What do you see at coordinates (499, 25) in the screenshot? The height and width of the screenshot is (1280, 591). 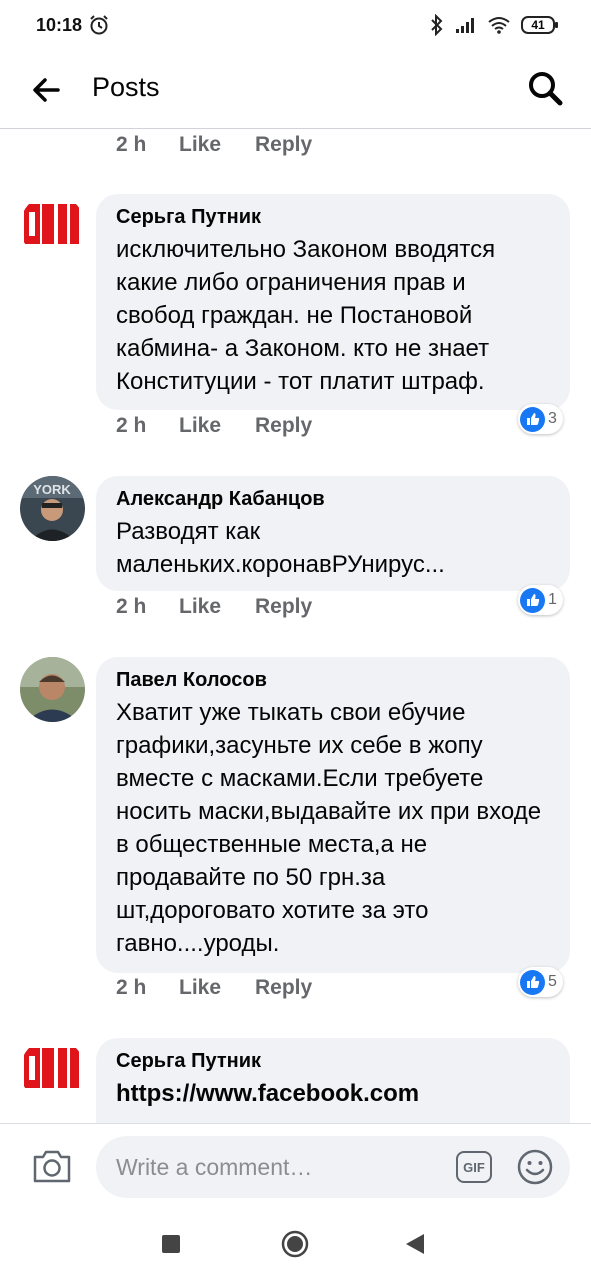 I see `wifi-icon` at bounding box center [499, 25].